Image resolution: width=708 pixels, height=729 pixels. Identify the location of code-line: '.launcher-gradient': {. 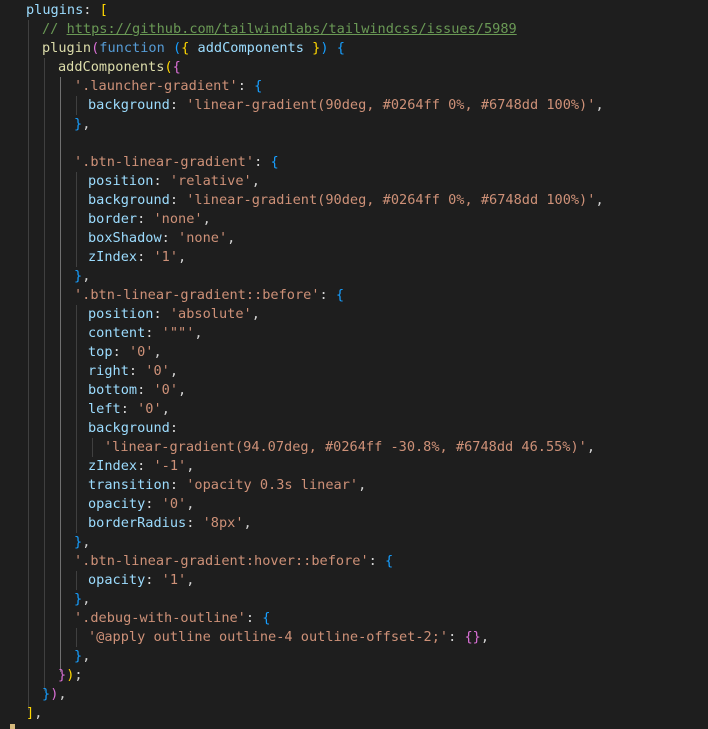
(168, 86).